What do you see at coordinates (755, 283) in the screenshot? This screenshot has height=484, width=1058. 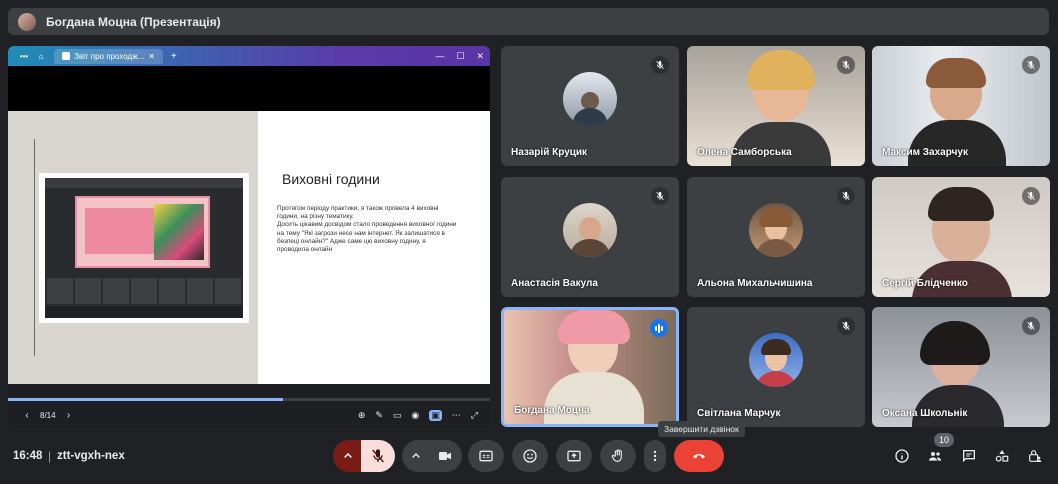 I see `participant-name: Альона Михальчишина` at bounding box center [755, 283].